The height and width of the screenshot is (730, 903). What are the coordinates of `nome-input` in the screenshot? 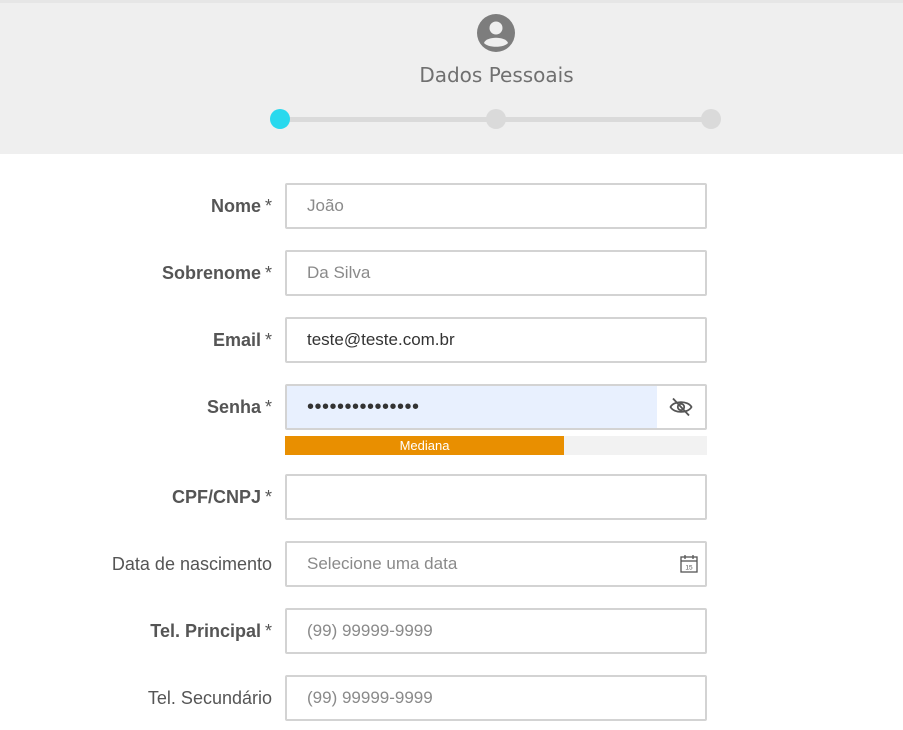 It's located at (496, 206).